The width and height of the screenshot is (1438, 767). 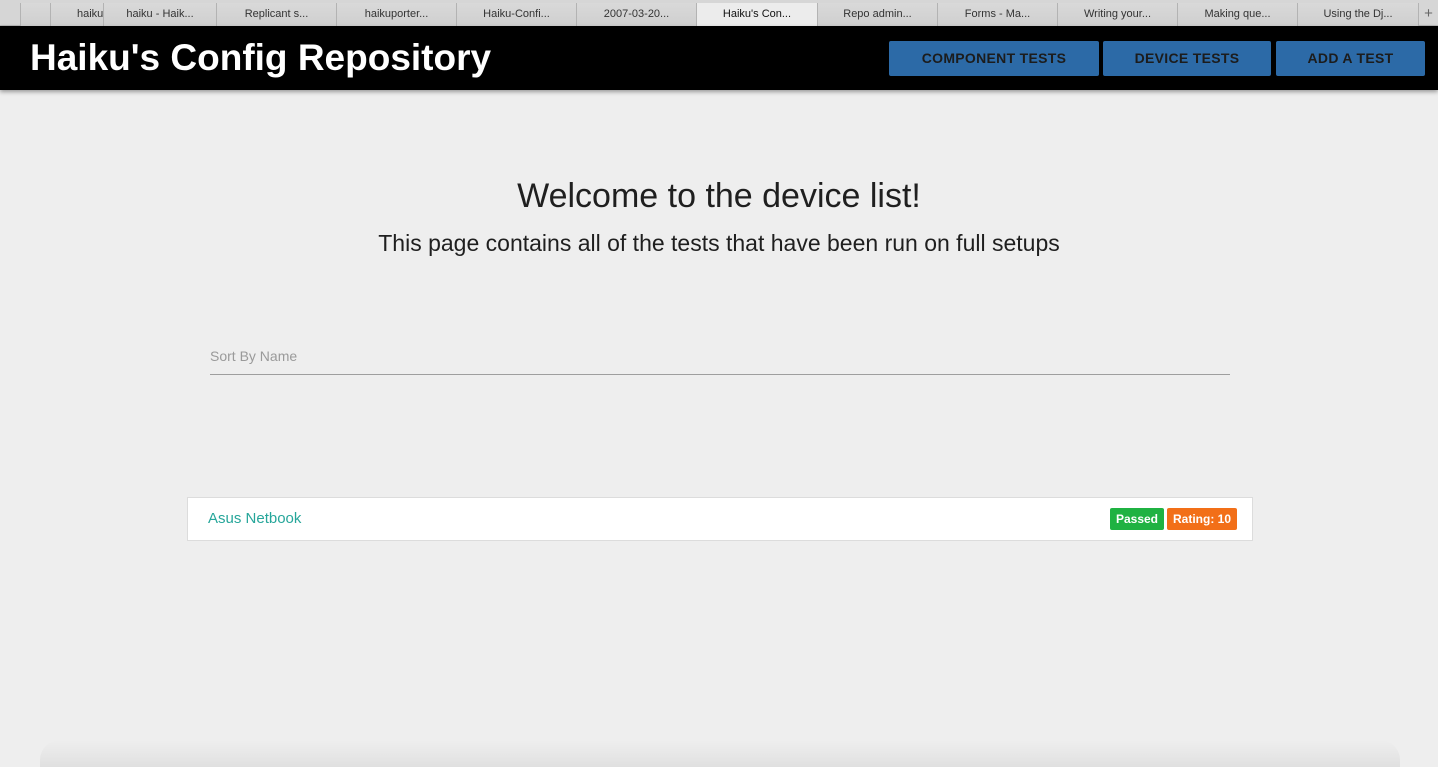 I want to click on bottom-shadow, so click(x=720, y=753).